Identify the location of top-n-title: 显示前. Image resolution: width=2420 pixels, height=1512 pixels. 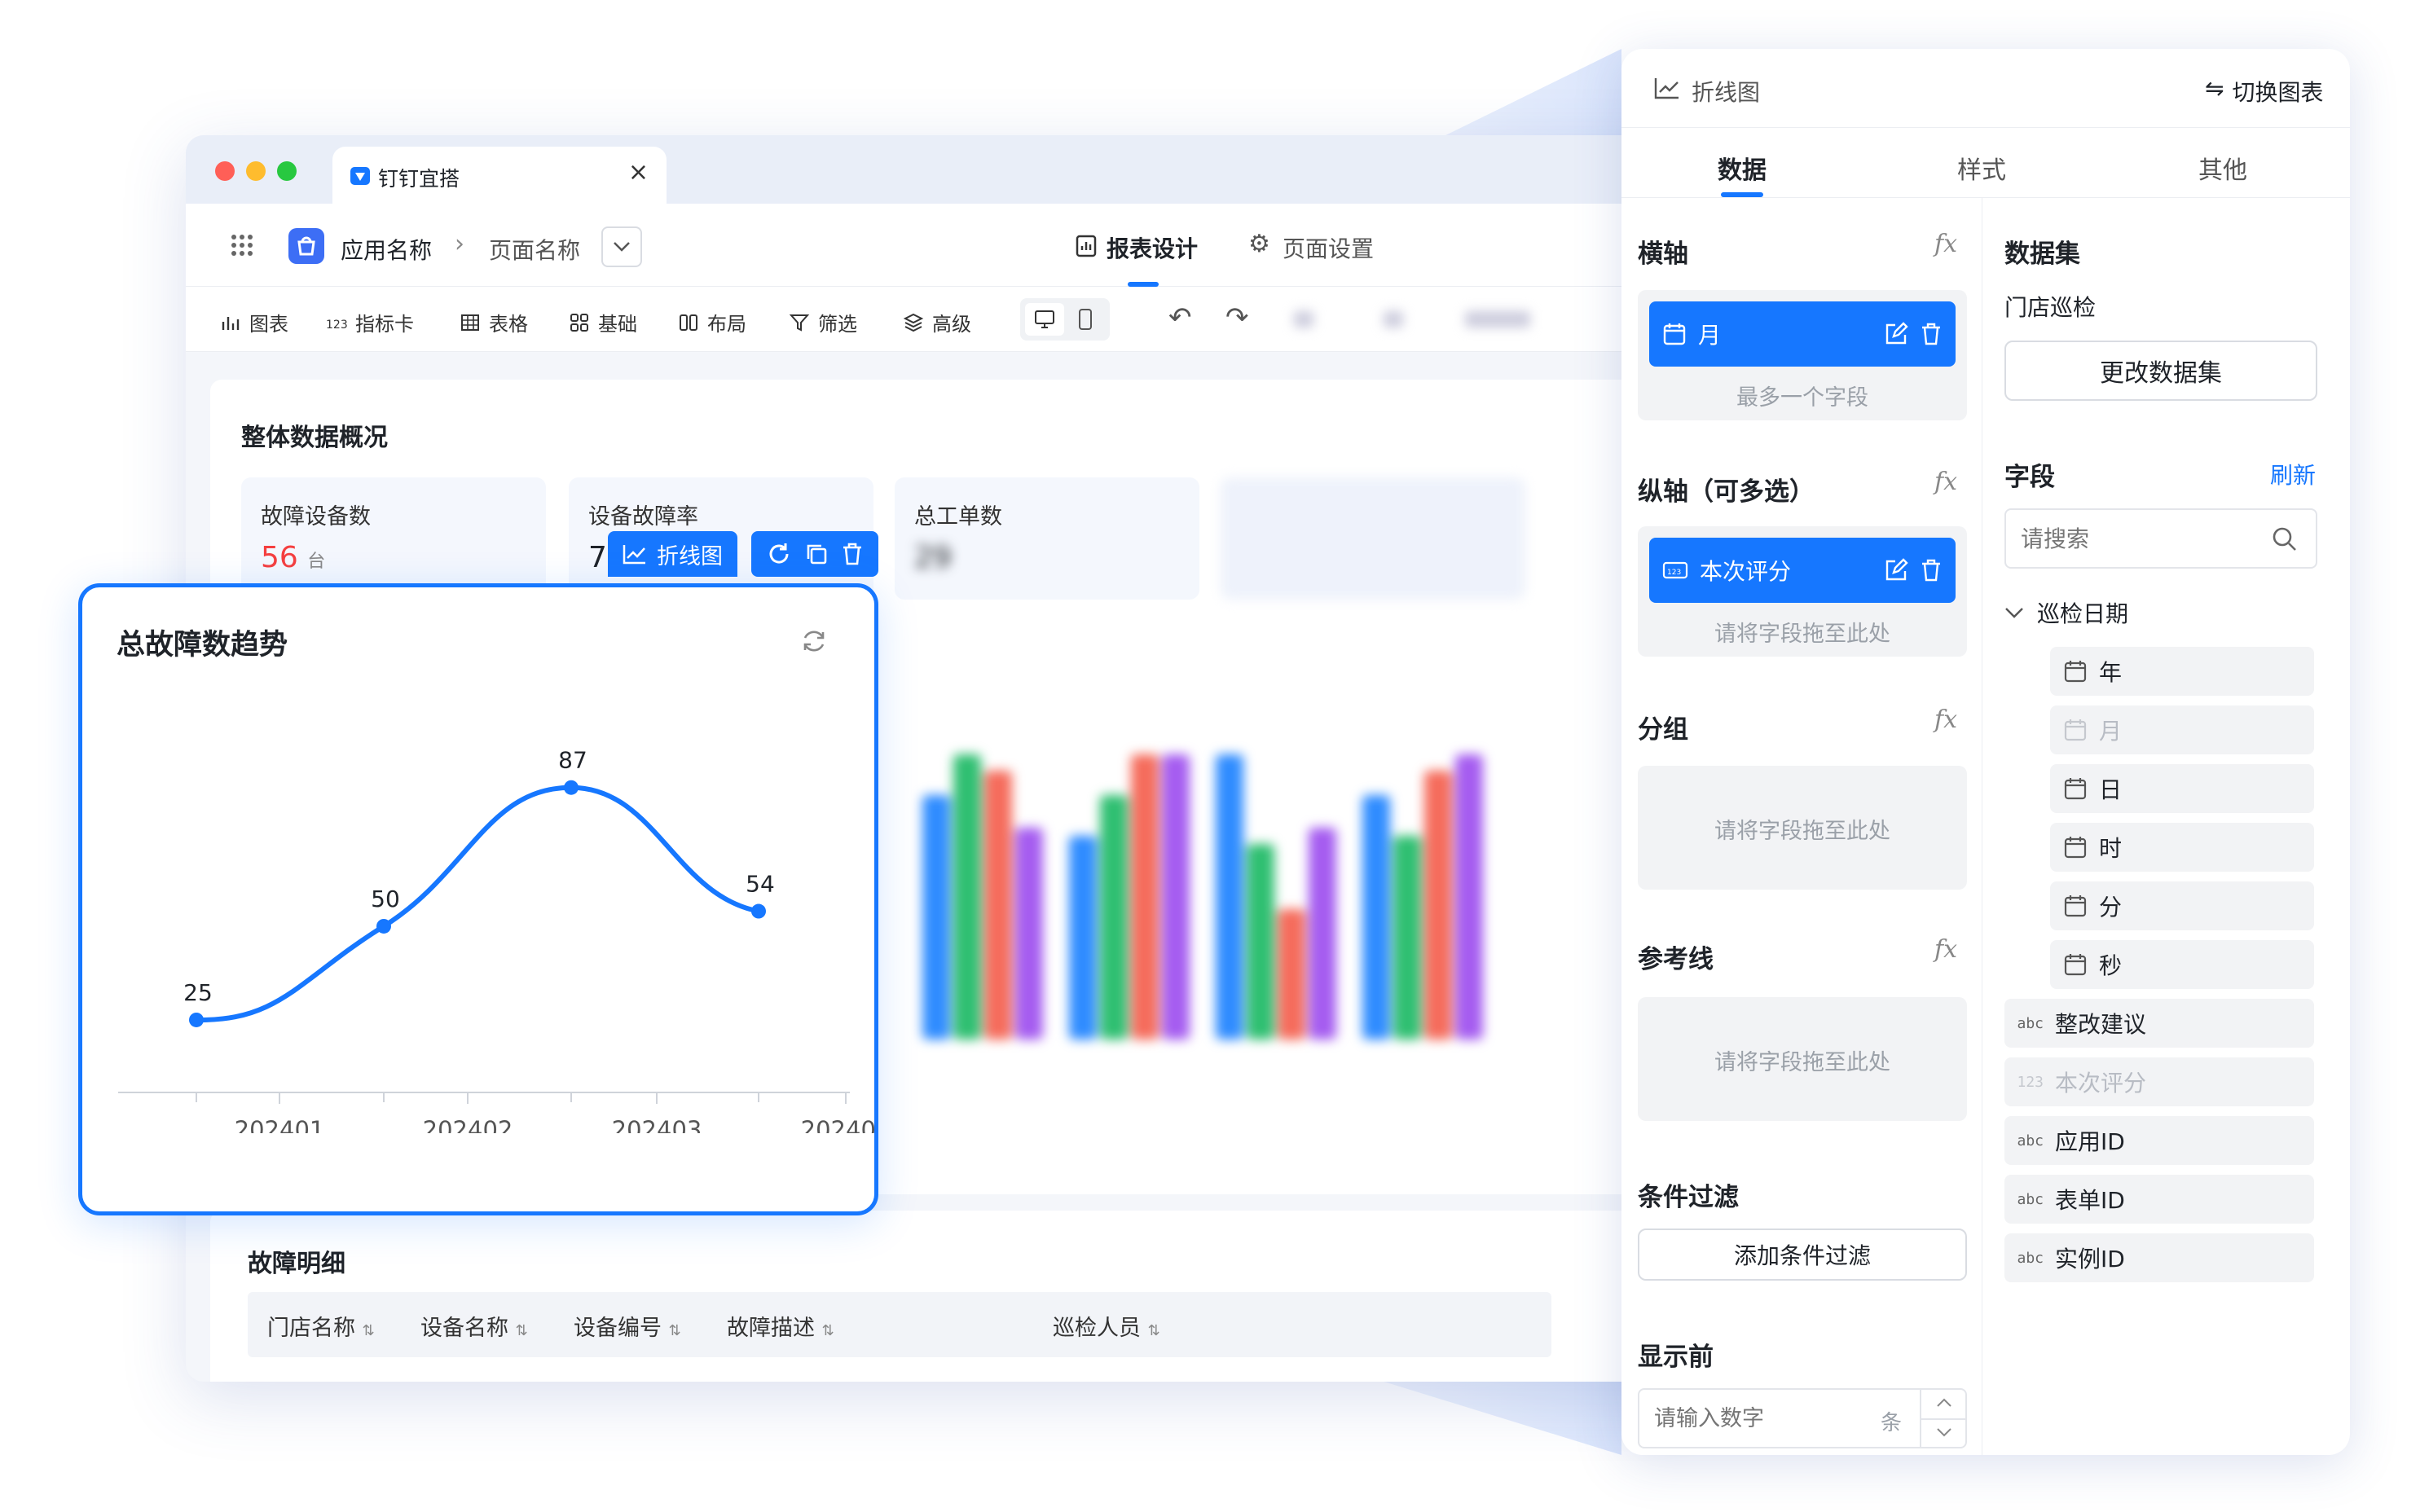
(1676, 1357).